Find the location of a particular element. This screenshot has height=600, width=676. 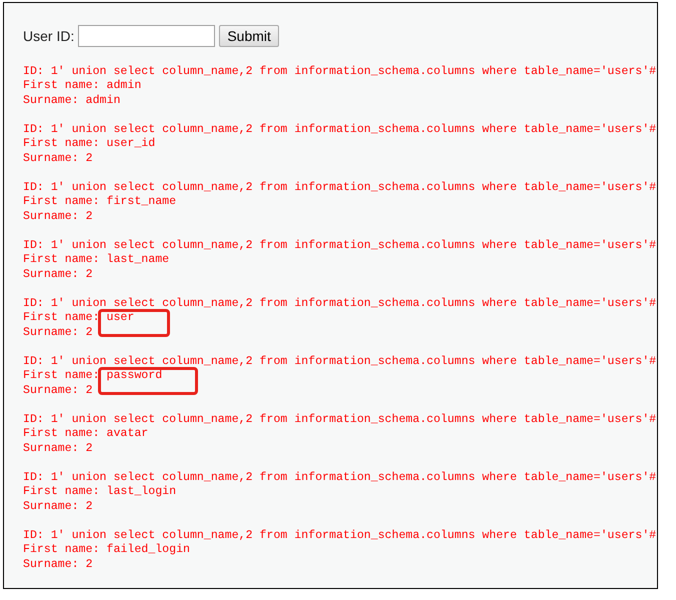

user-id-label: User ID: is located at coordinates (48, 36).